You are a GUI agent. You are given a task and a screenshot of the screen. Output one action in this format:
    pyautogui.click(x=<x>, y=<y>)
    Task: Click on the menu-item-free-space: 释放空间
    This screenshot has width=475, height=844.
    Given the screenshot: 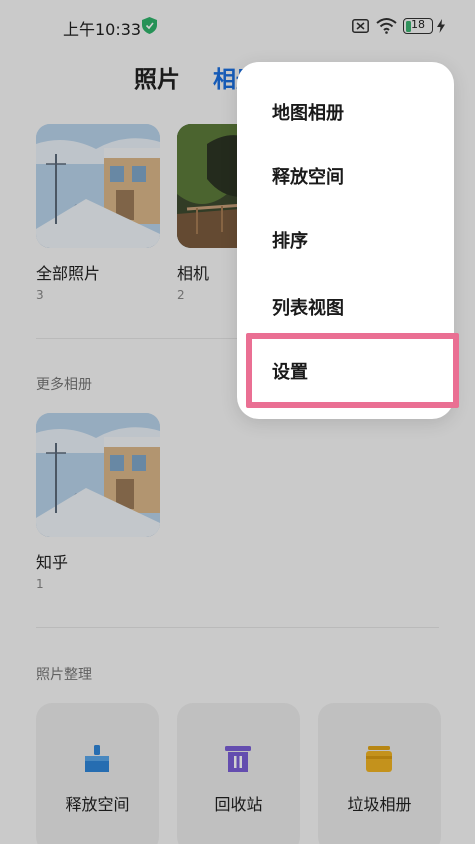 What is the action you would take?
    pyautogui.click(x=345, y=175)
    